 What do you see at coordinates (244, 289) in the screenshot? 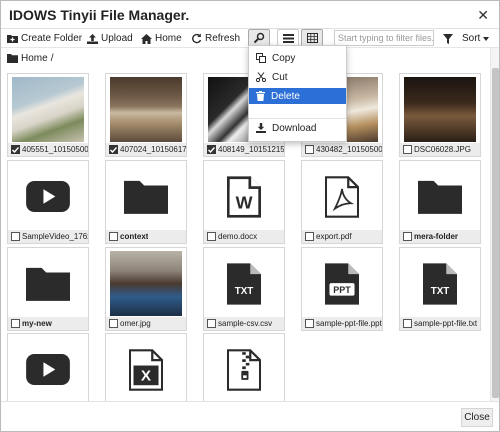
I see `file-tile: TXT sample-csv.csv` at bounding box center [244, 289].